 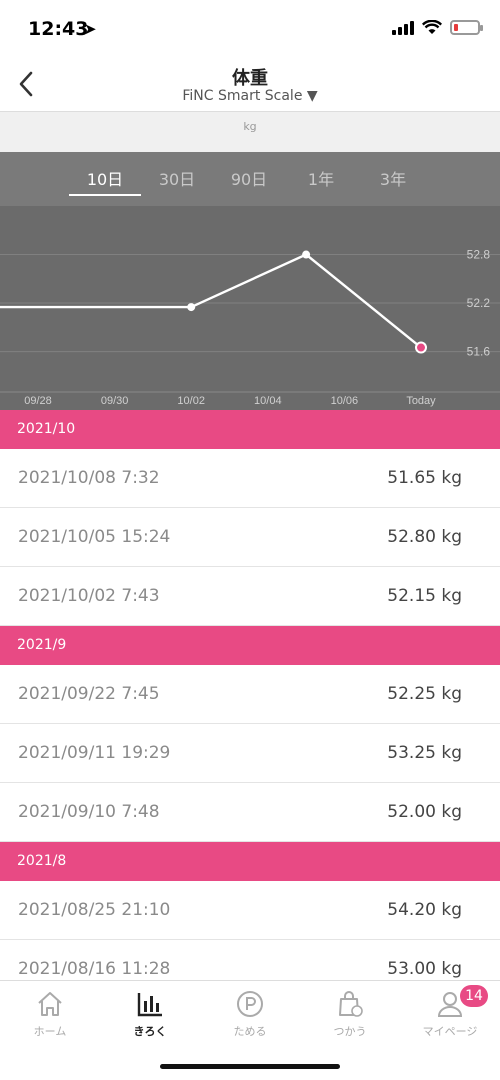 What do you see at coordinates (250, 645) in the screenshot?
I see `month-header: 2021/9` at bounding box center [250, 645].